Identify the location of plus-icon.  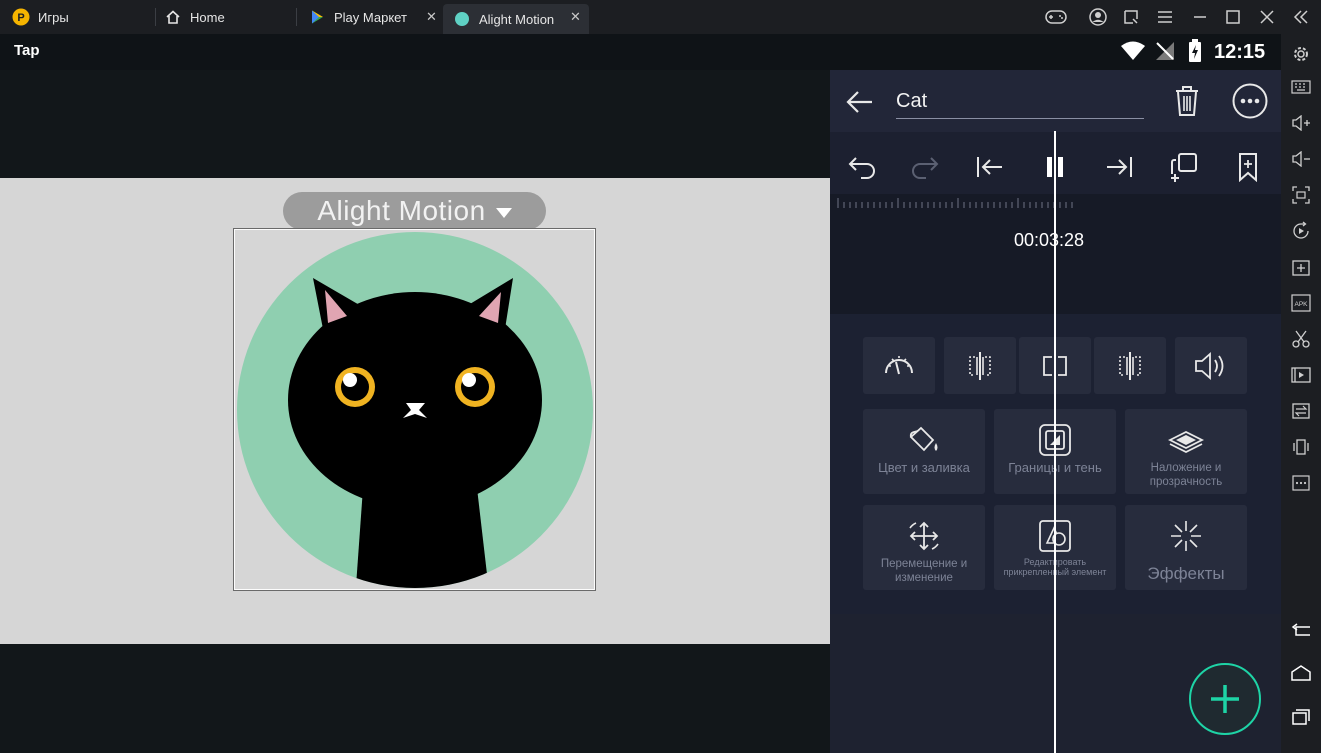
(1225, 699).